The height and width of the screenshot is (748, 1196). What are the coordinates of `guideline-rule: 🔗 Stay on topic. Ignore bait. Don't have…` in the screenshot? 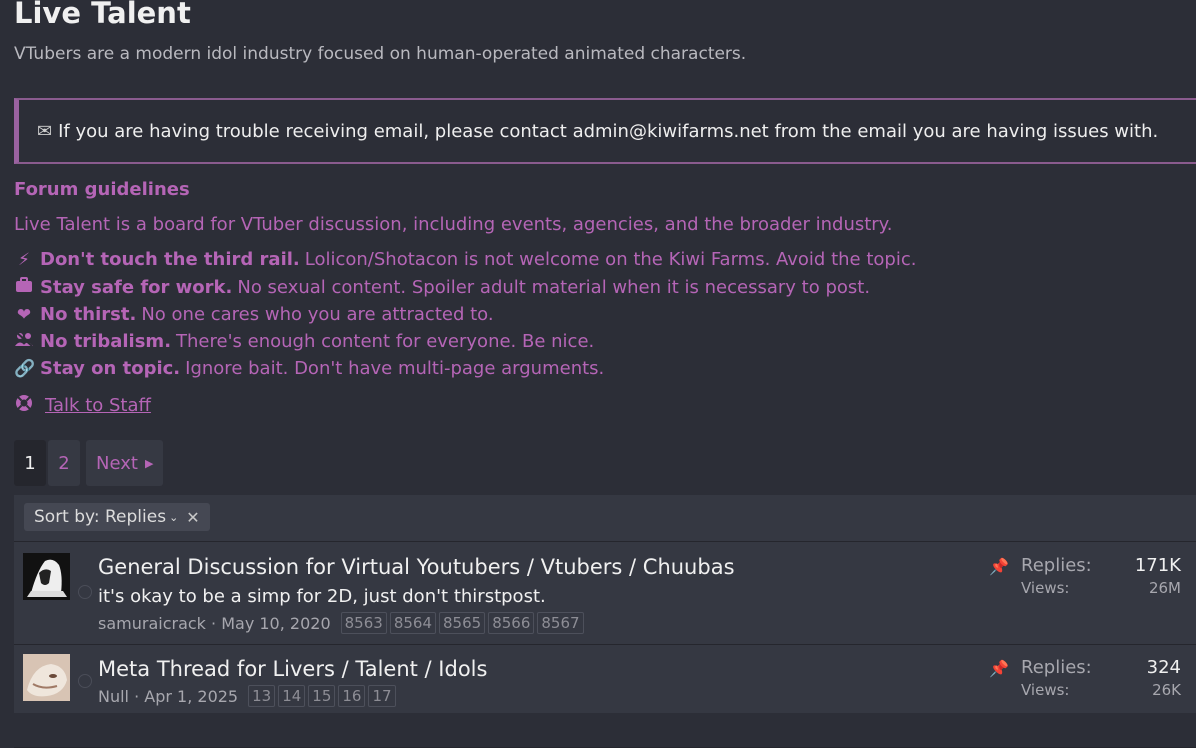 It's located at (309, 368).